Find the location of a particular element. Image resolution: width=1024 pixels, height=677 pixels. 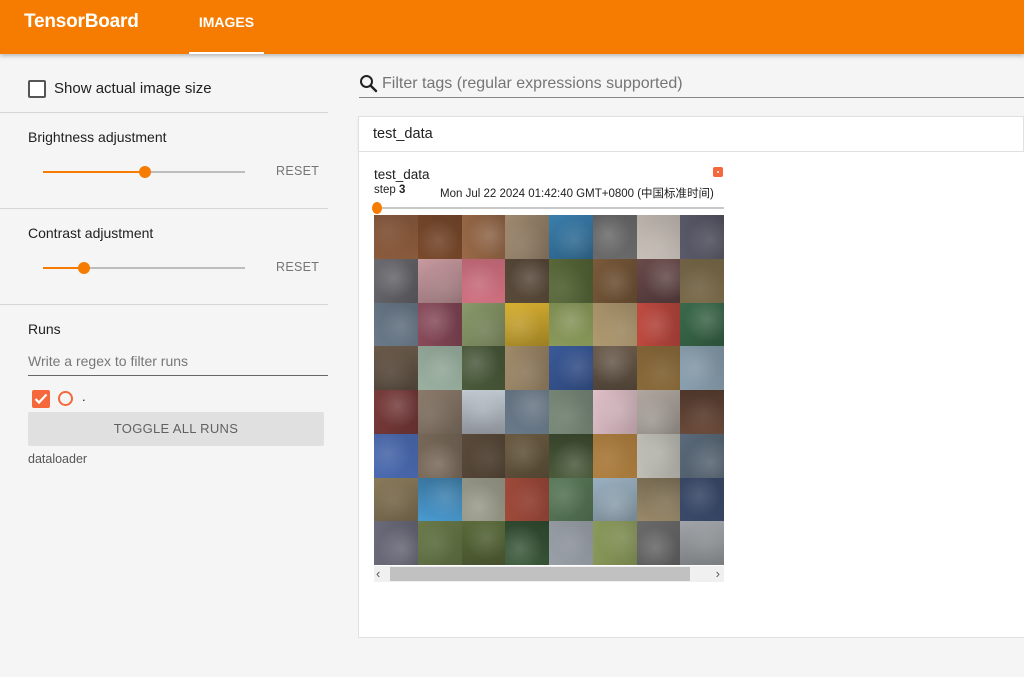

show-actual-size-label: Show actual image size is located at coordinates (133, 88).